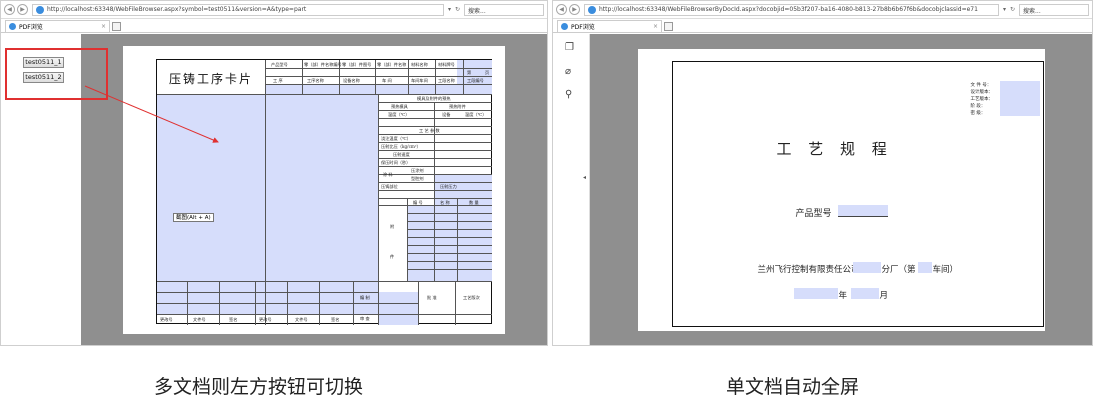 This screenshot has height=416, width=1093. Describe the element at coordinates (401, 154) in the screenshot. I see `process-row-label: 压射速度` at that location.